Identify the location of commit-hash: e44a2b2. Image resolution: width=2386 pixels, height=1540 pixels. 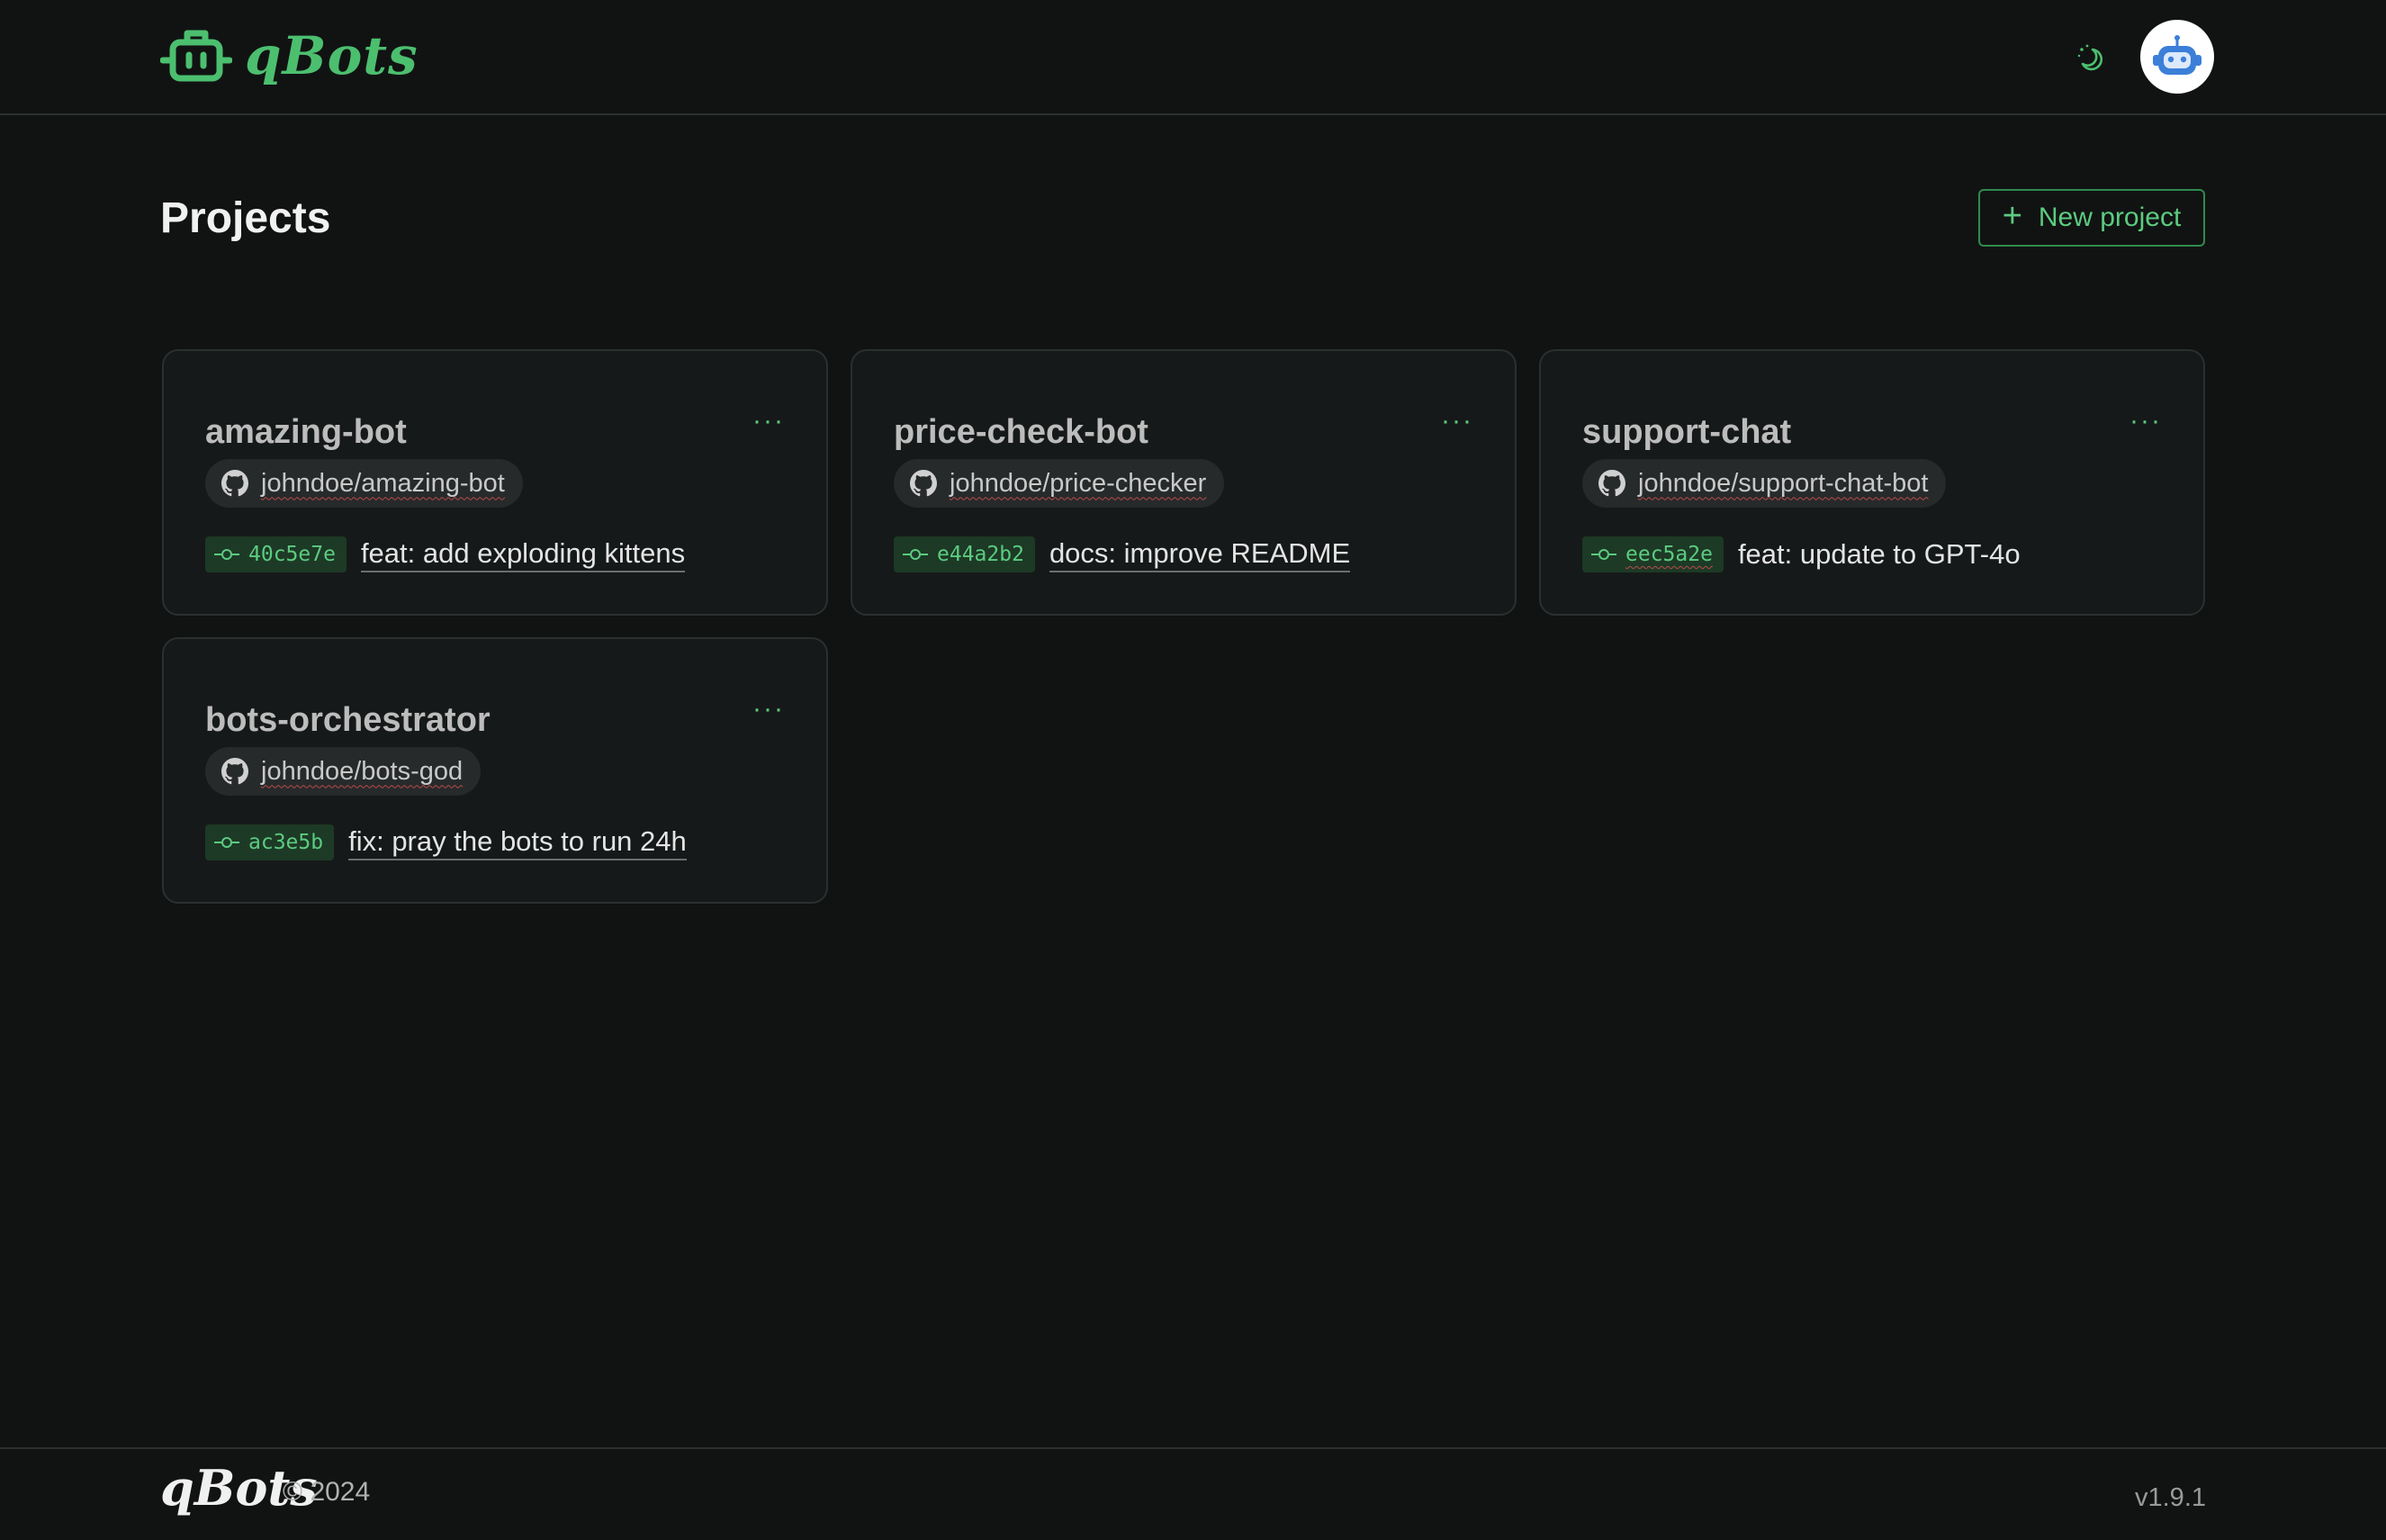
(980, 554).